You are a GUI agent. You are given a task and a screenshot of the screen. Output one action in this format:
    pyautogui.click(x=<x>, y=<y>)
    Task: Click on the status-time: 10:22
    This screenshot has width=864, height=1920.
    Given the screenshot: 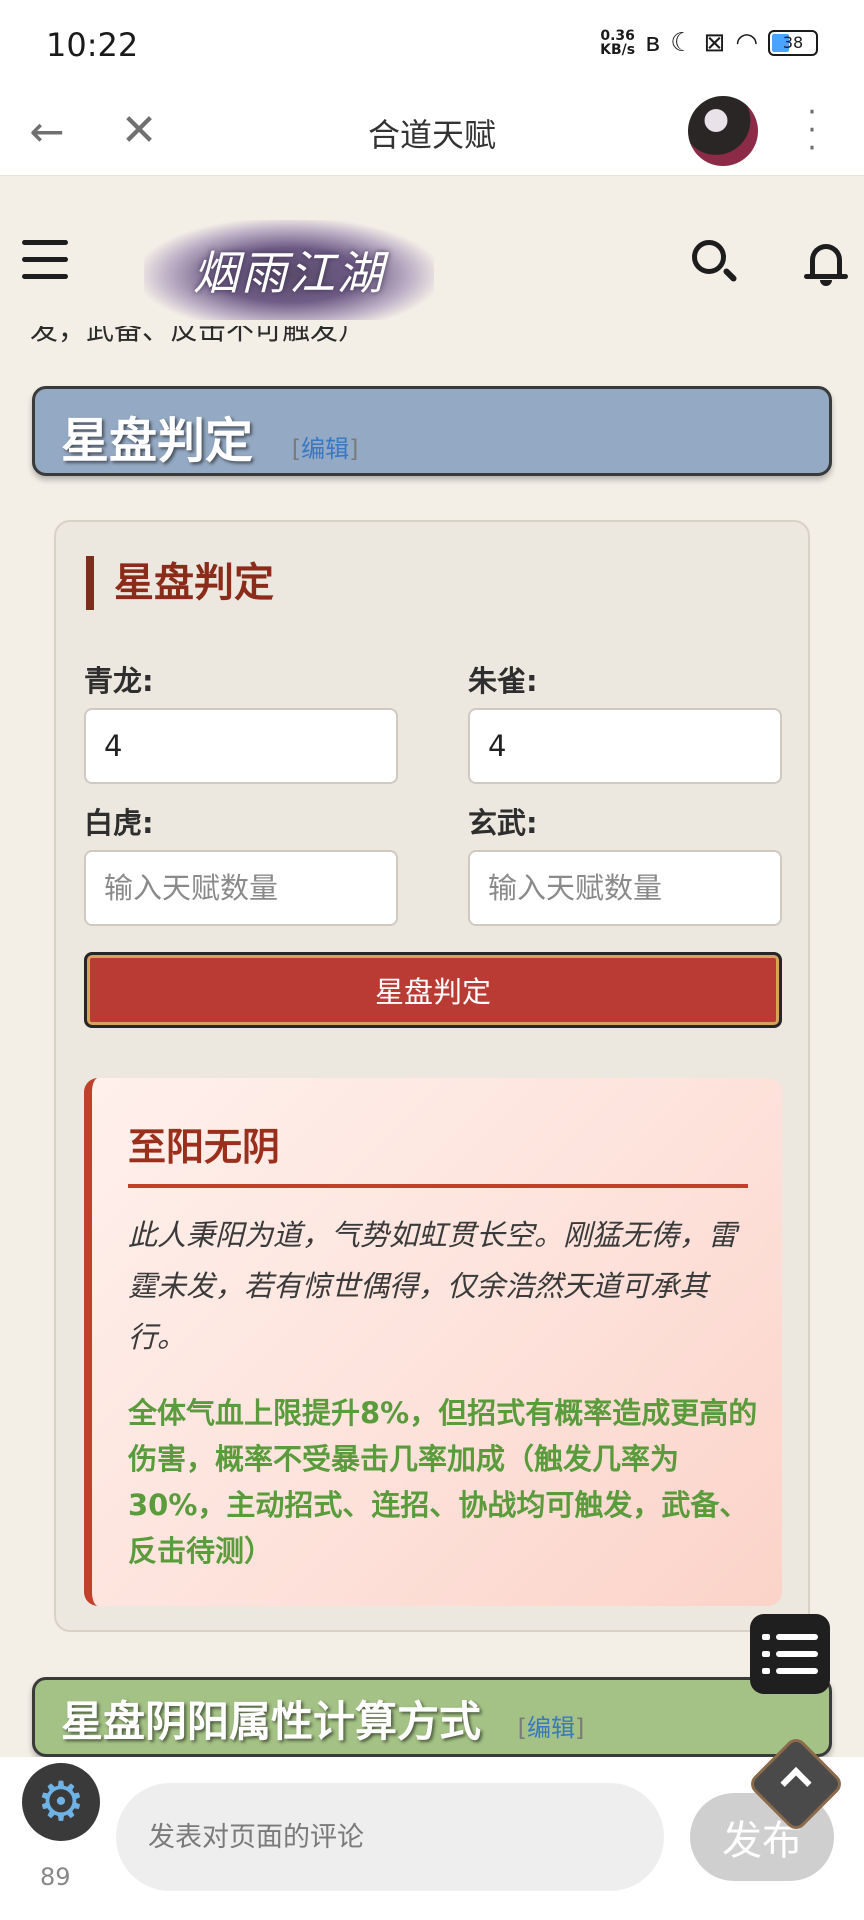 What is the action you would take?
    pyautogui.click(x=92, y=45)
    